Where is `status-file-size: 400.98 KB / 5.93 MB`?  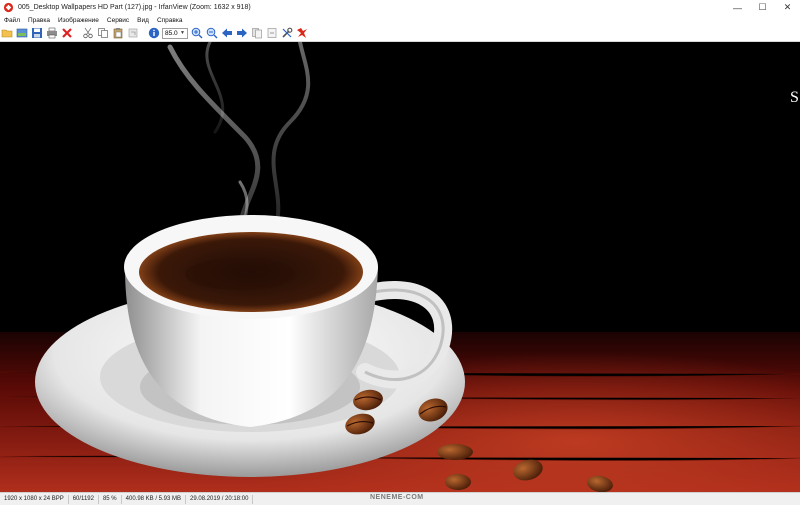
status-file-size: 400.98 KB / 5.93 MB is located at coordinates (154, 499).